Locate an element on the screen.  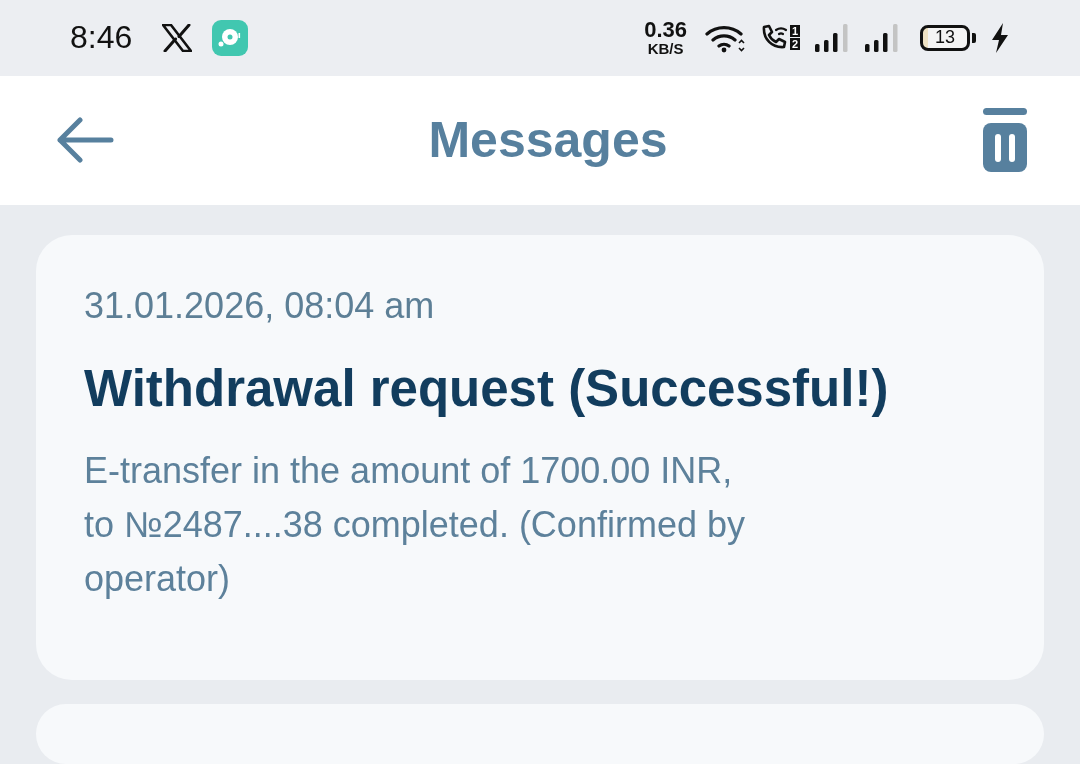
battery-level: 13 is located at coordinates (945, 38).